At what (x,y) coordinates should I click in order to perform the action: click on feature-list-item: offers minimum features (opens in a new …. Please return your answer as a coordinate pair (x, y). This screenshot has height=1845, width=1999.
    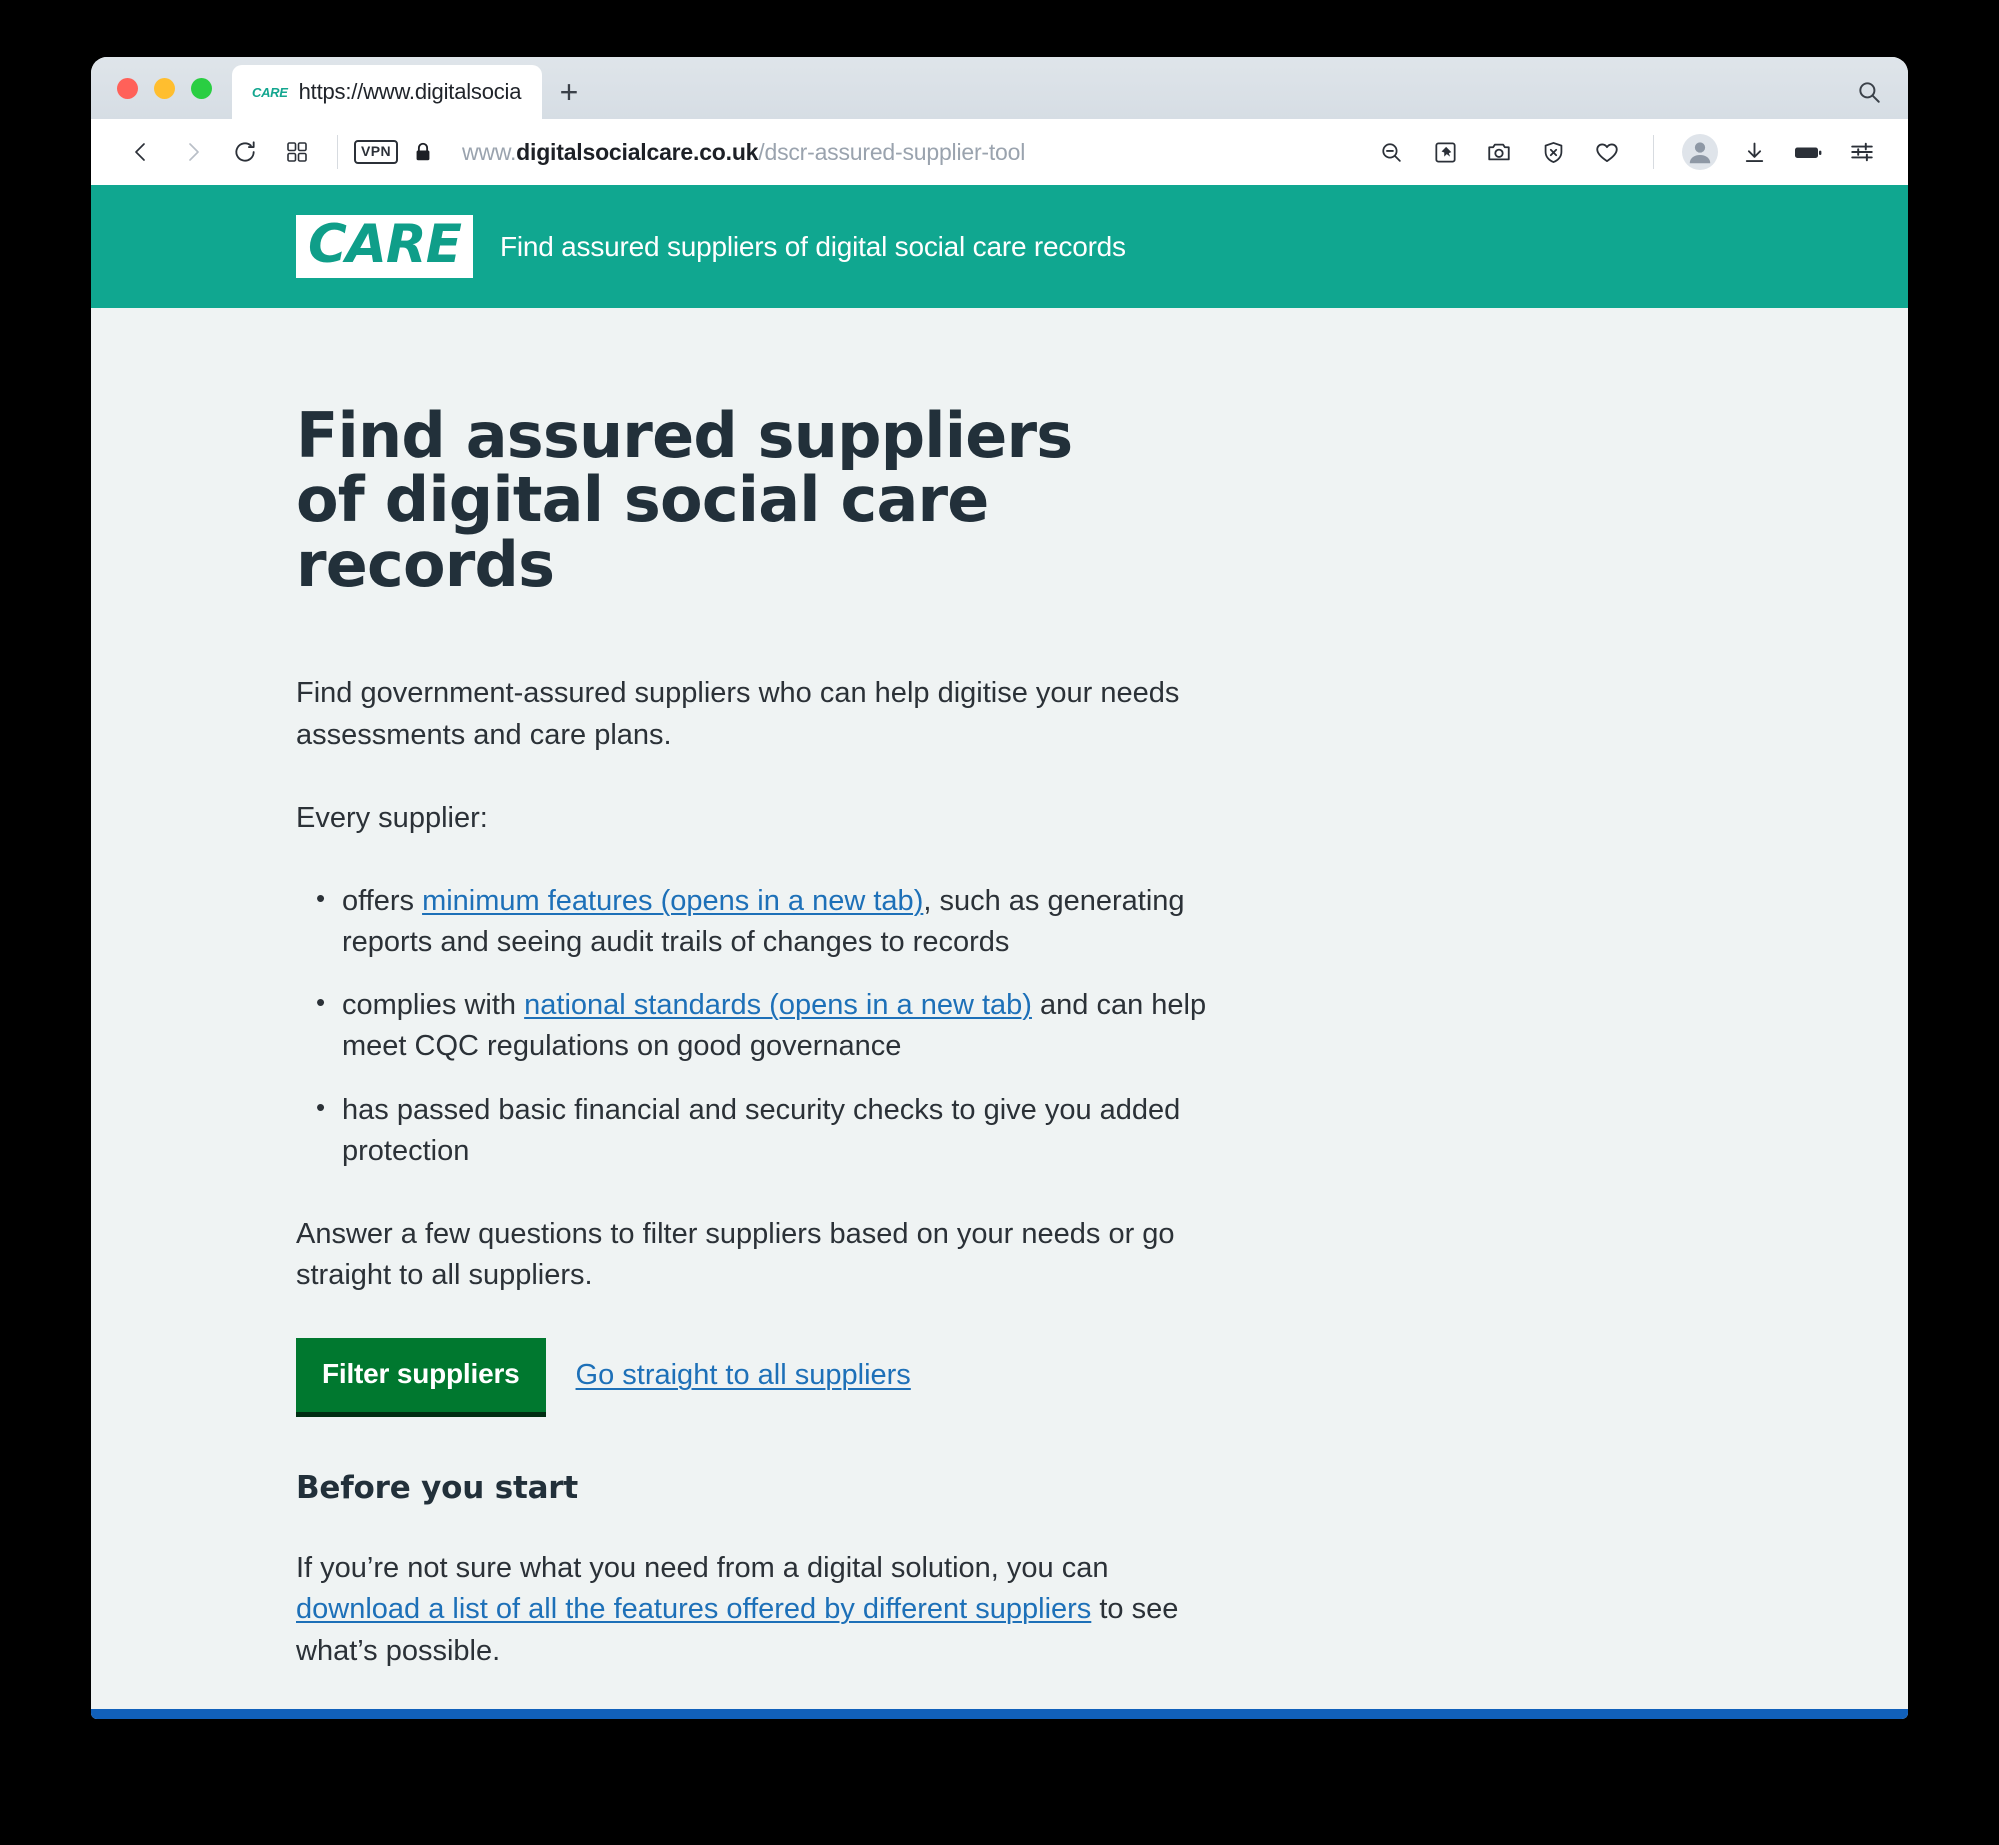
    Looking at the image, I should click on (796, 921).